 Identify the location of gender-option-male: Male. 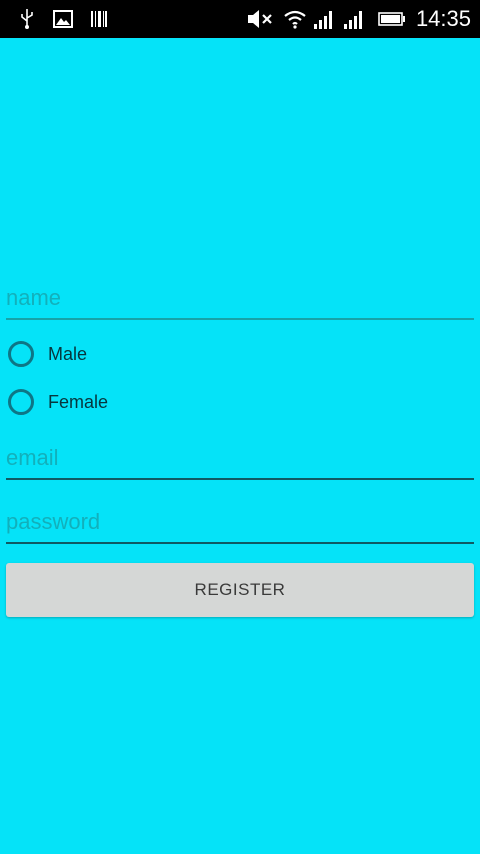
(47, 354).